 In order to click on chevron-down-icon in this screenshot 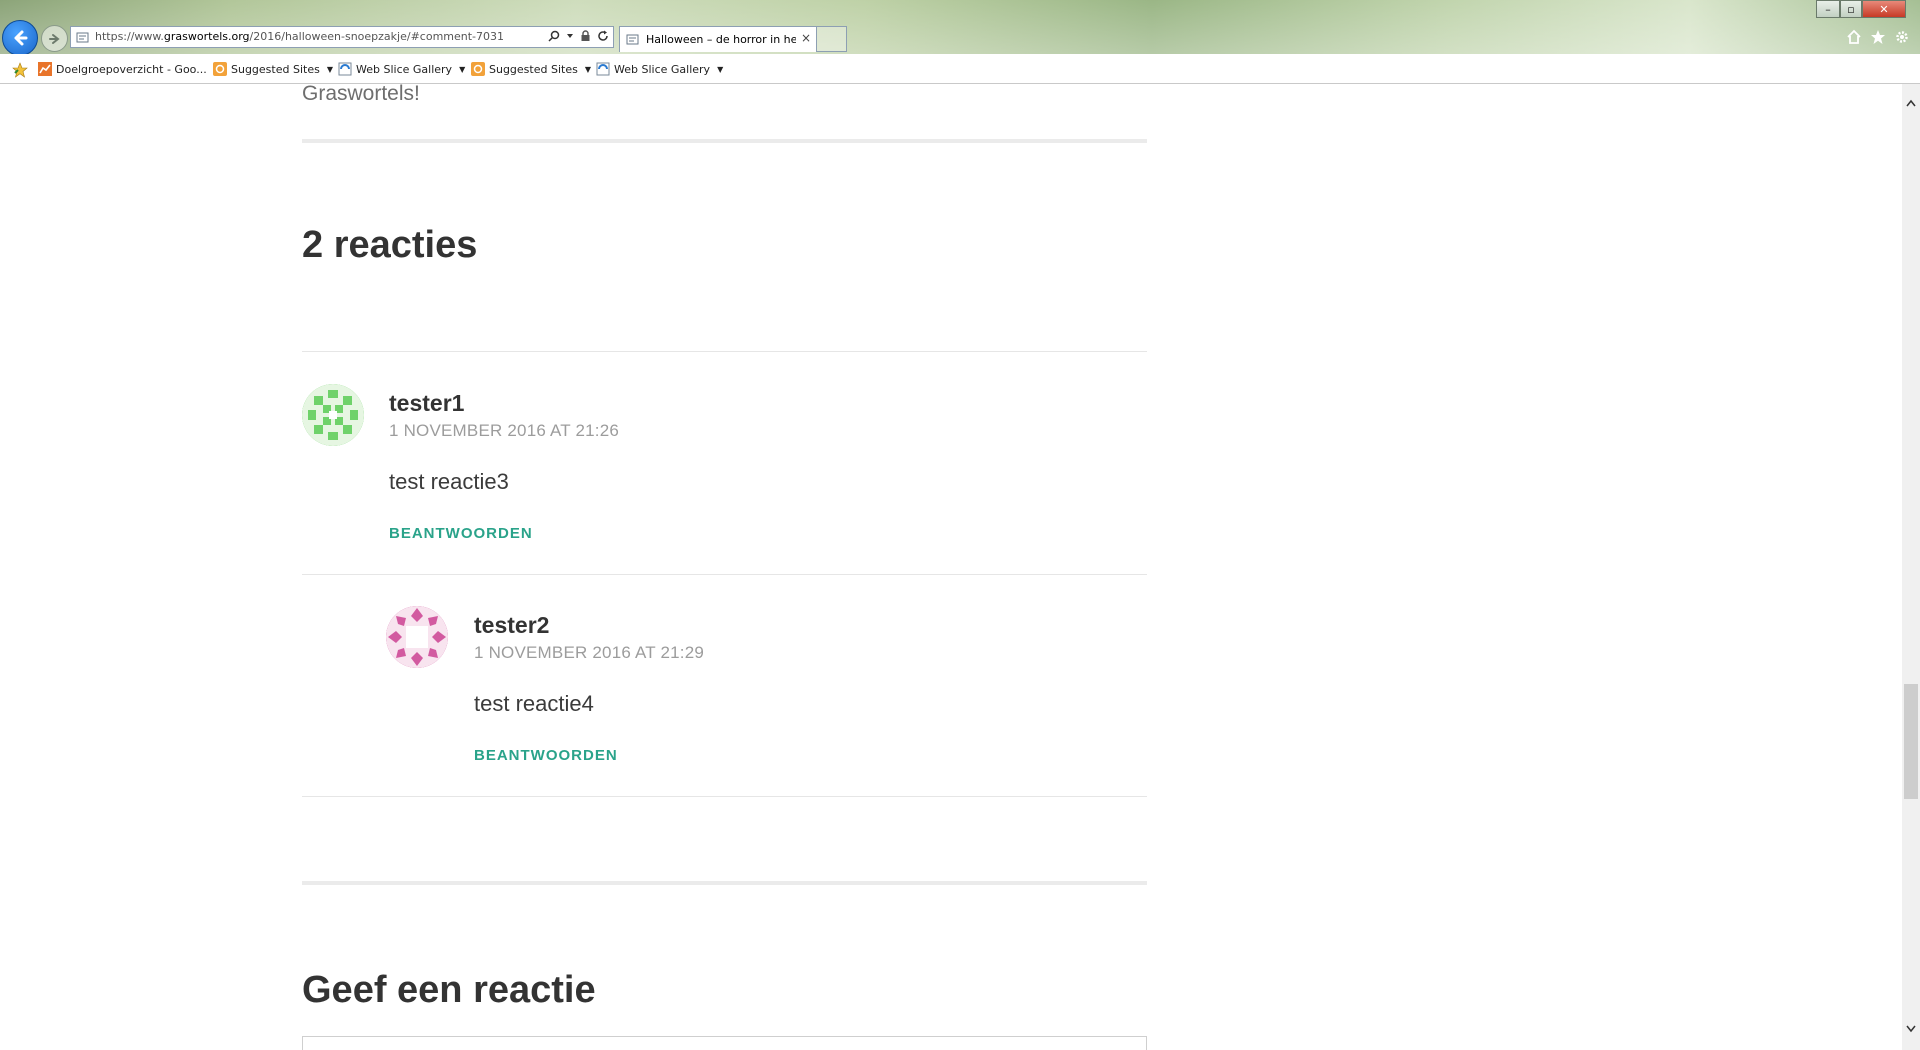, I will do `click(1911, 1029)`.